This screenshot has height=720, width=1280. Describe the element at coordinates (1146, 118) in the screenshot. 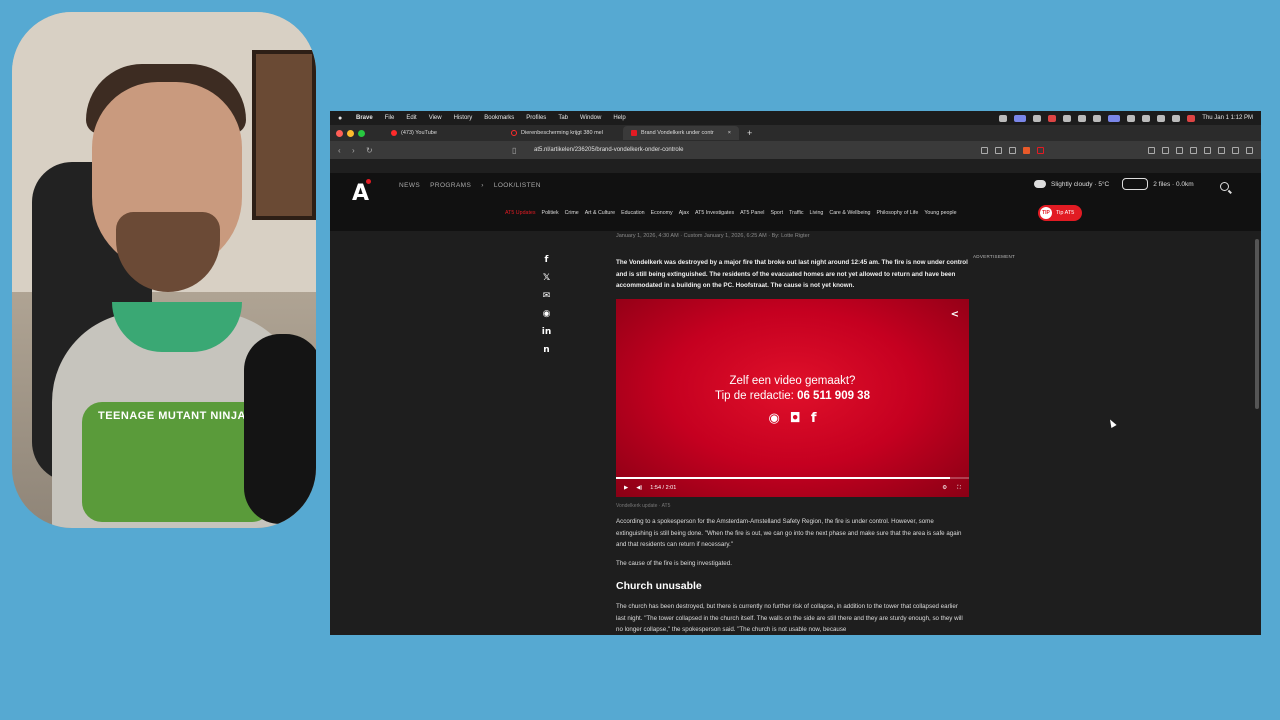

I see `wifi-icon` at that location.